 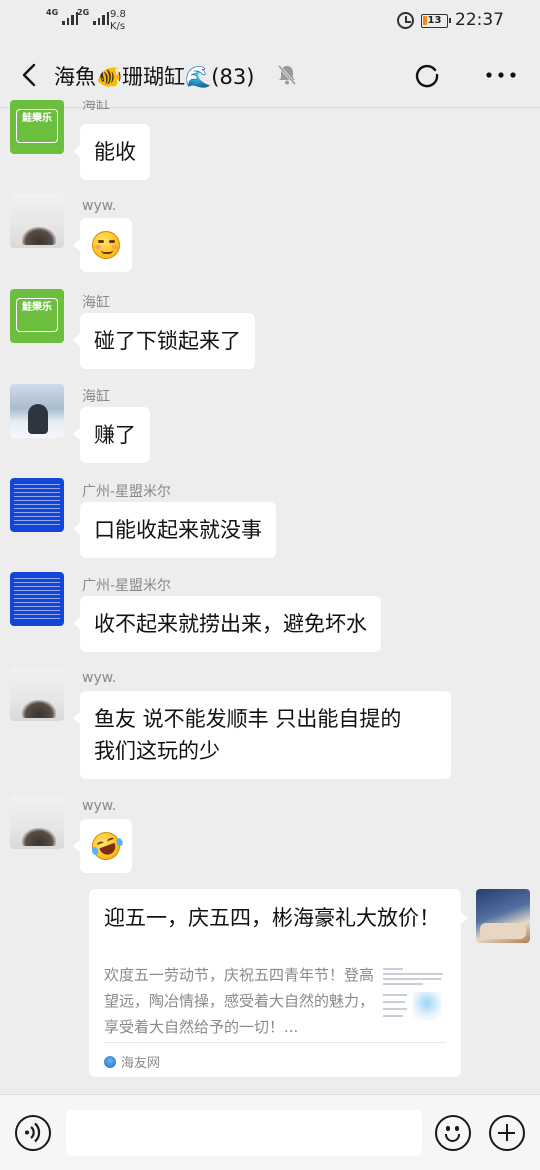 I want to click on message-text-line: 鱼友 说不能发顺丰 只出能自提的, so click(x=248, y=719).